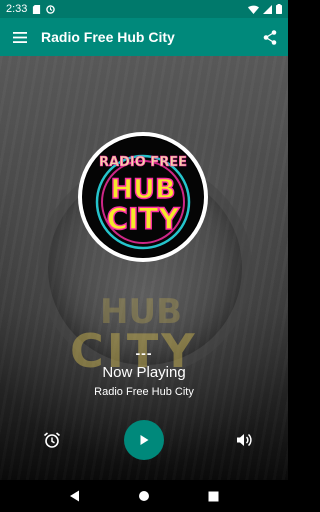  I want to click on menu-button, so click(20, 37).